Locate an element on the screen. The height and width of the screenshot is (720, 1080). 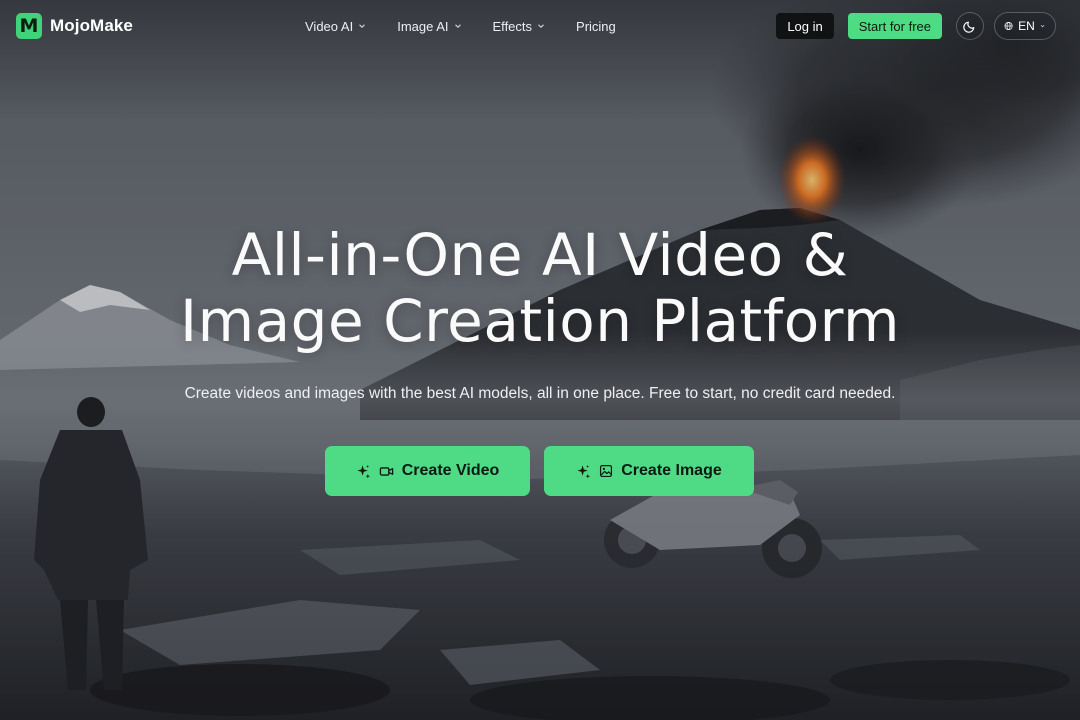
start-for-free-button: Start for free is located at coordinates (894, 26).